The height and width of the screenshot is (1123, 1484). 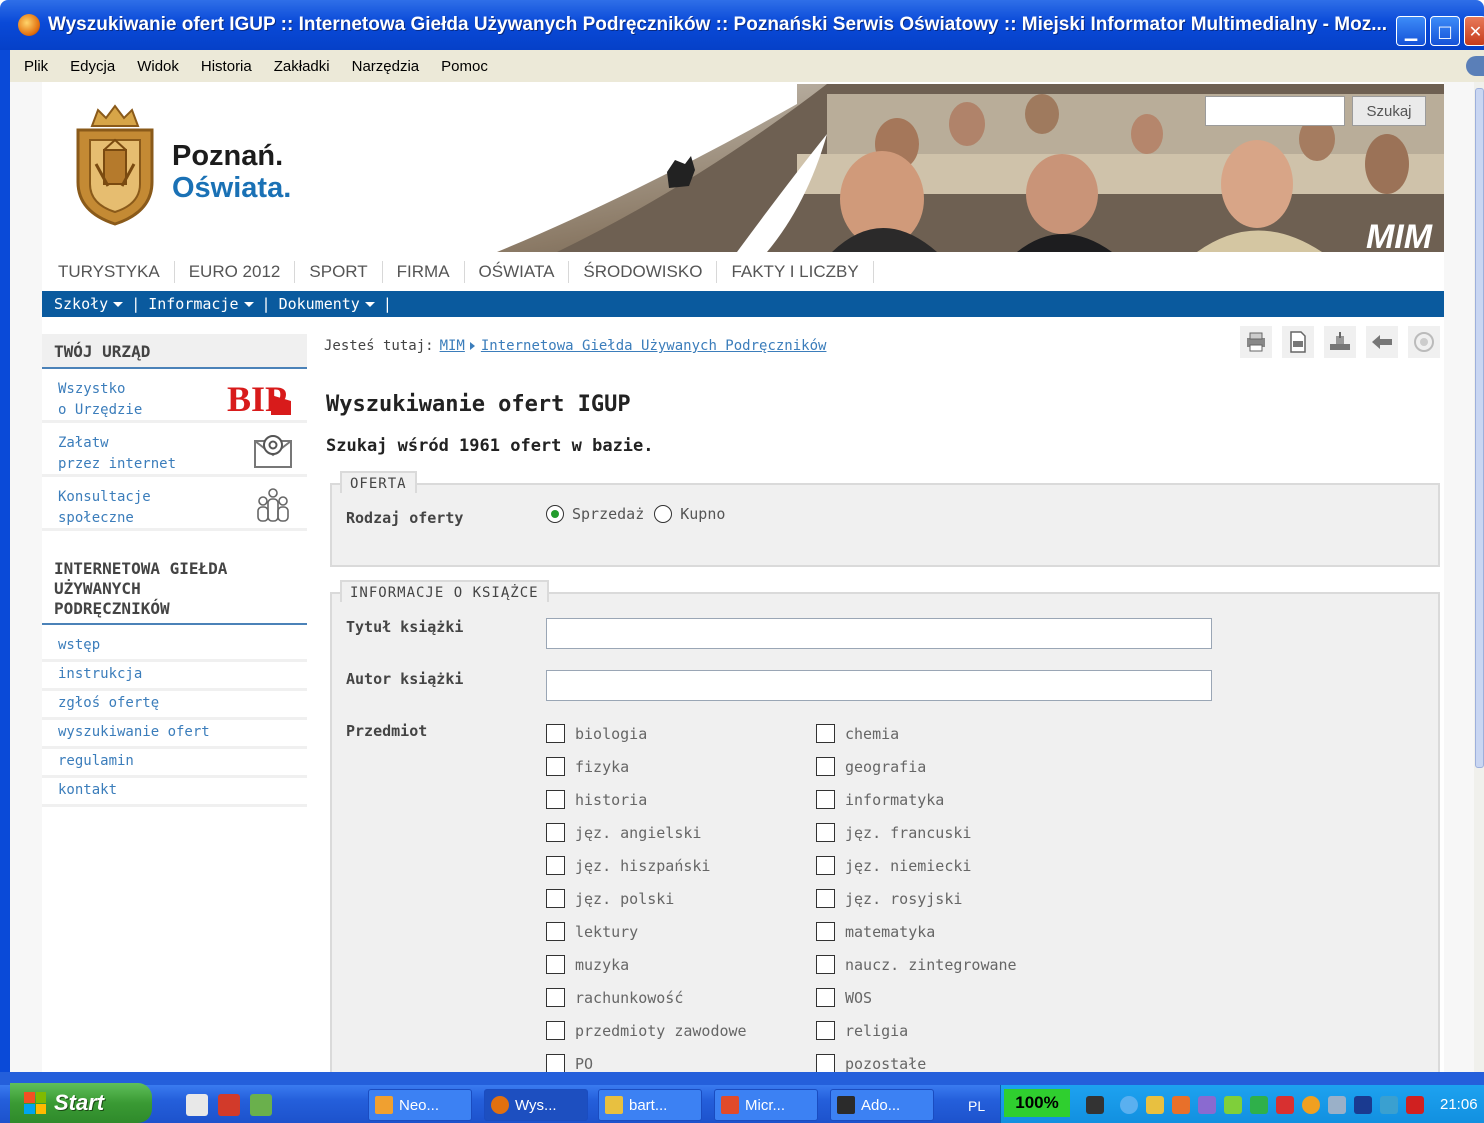 I want to click on show-desktop-icon, so click(x=197, y=1105).